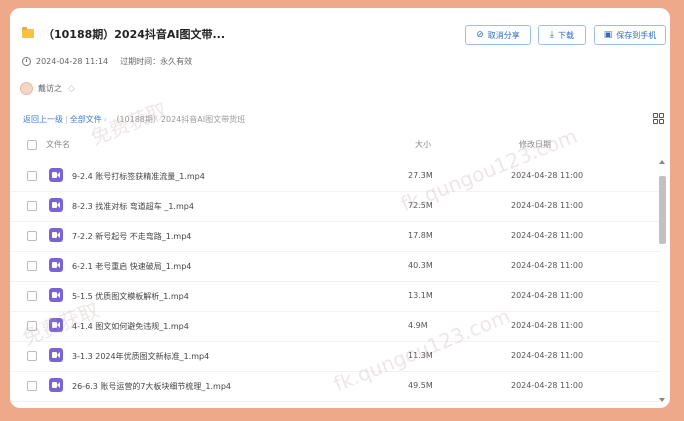 This screenshot has height=421, width=684. I want to click on clock-icon, so click(26, 61).